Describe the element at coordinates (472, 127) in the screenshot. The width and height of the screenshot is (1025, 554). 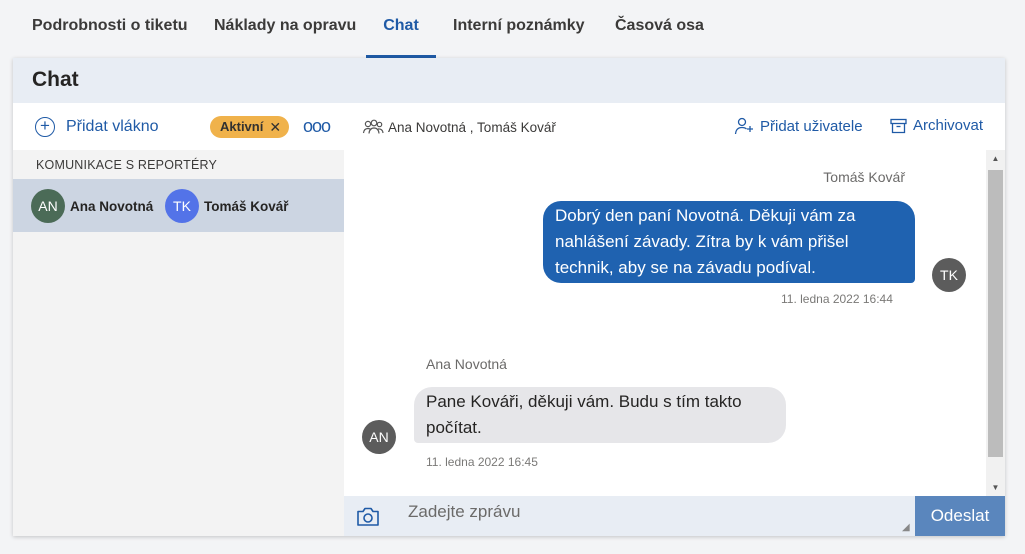
I see `participants-label: Ana Novotná , Tomáš Kovář` at that location.